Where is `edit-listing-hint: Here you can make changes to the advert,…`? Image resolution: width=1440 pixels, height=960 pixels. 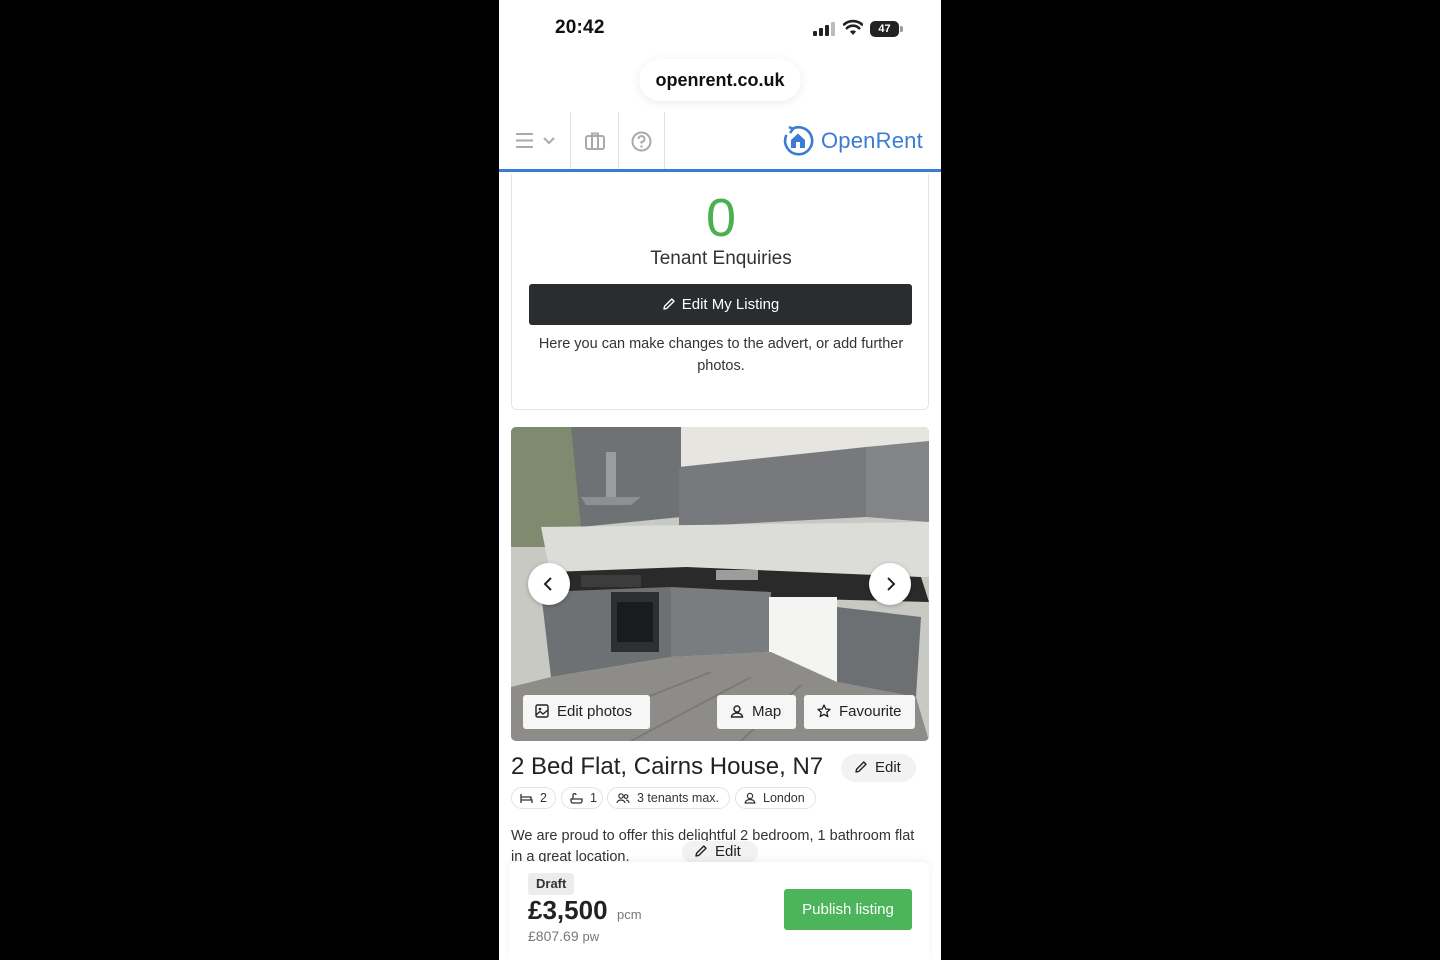 edit-listing-hint: Here you can make changes to the advert,… is located at coordinates (721, 355).